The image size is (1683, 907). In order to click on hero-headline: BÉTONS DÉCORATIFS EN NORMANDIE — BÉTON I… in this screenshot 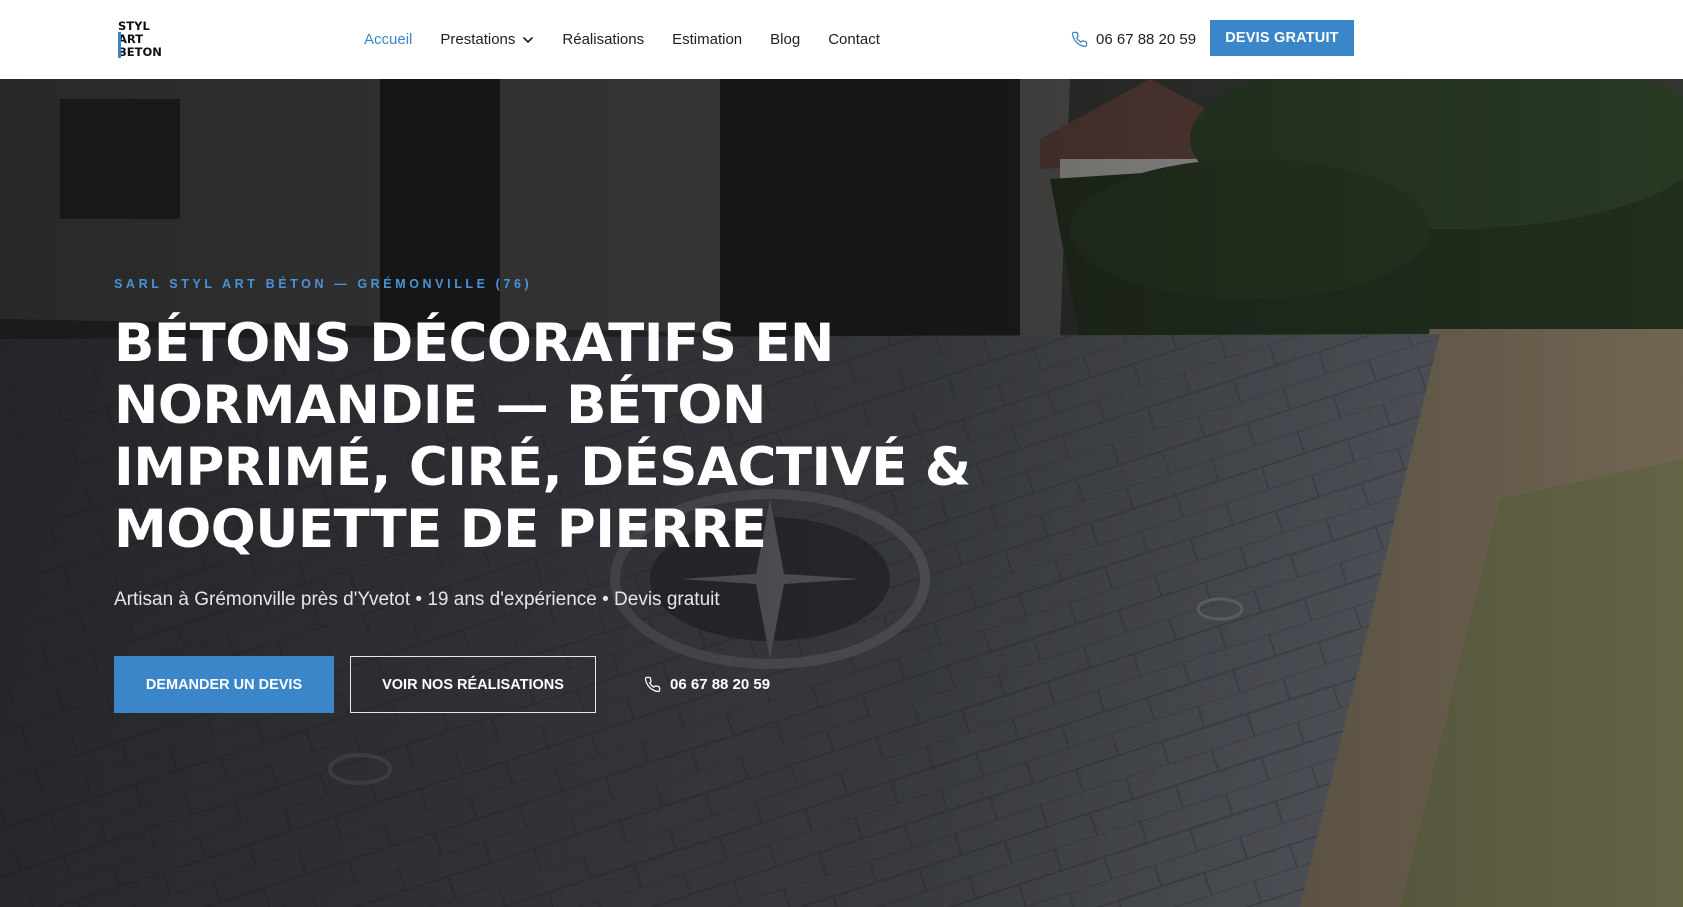, I will do `click(542, 436)`.